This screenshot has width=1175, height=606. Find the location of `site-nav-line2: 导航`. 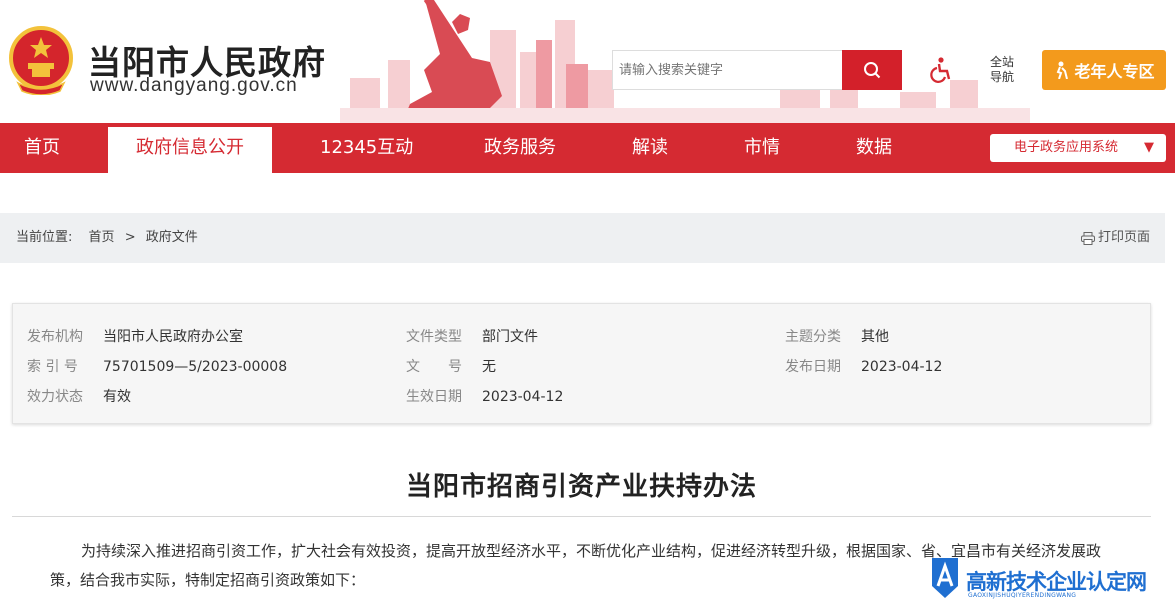

site-nav-line2: 导航 is located at coordinates (1001, 77).